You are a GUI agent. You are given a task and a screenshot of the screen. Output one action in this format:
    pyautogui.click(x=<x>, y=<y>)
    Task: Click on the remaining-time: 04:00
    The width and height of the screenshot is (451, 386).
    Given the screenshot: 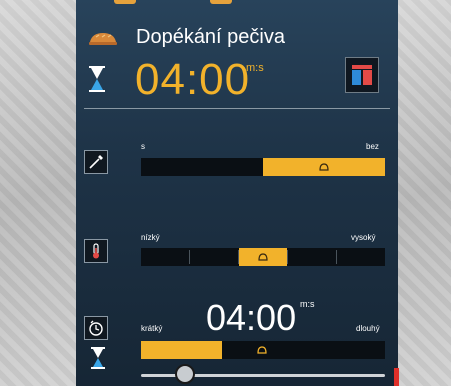 What is the action you would take?
    pyautogui.click(x=193, y=79)
    